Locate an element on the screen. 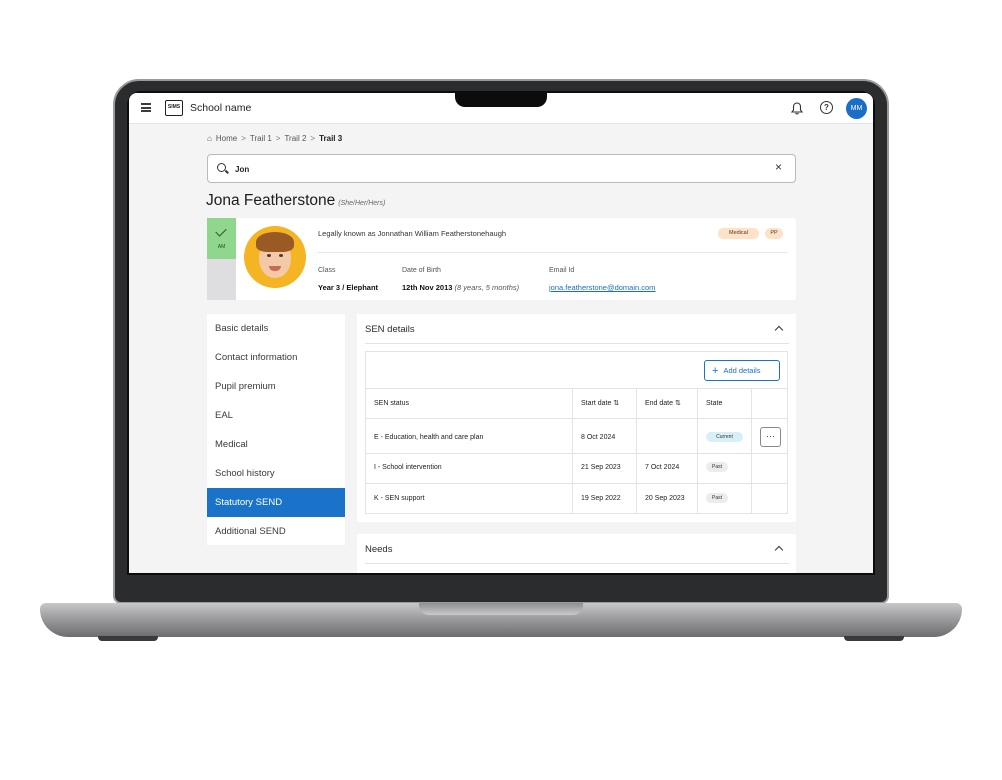 The width and height of the screenshot is (1002, 780). add-details-label: Add details is located at coordinates (742, 370).